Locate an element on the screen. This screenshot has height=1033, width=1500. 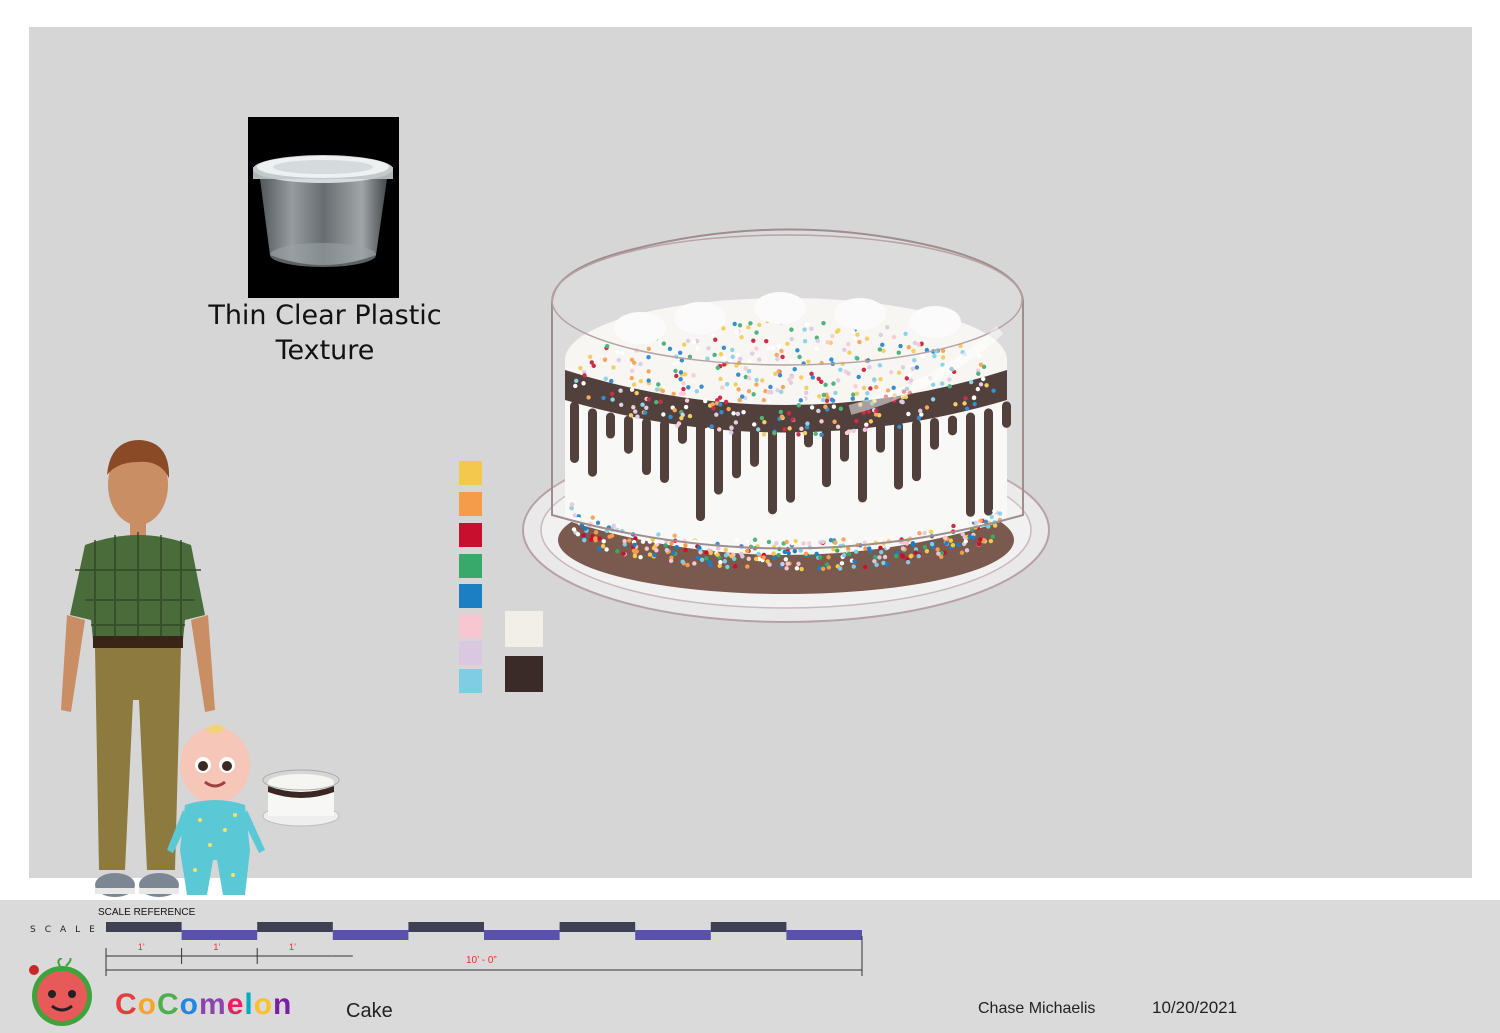
scale-total-label: 10’ - 0” is located at coordinates (481, 960).